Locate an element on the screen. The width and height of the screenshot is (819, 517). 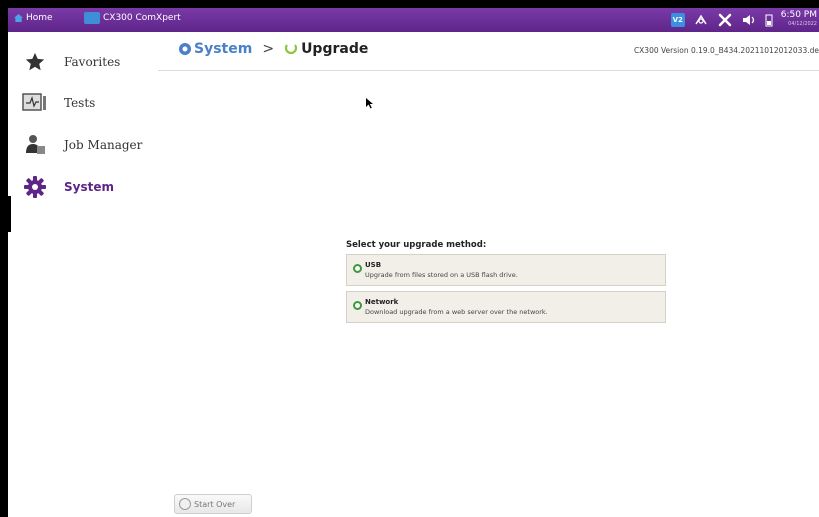
system-gear-icon is located at coordinates (185, 49).